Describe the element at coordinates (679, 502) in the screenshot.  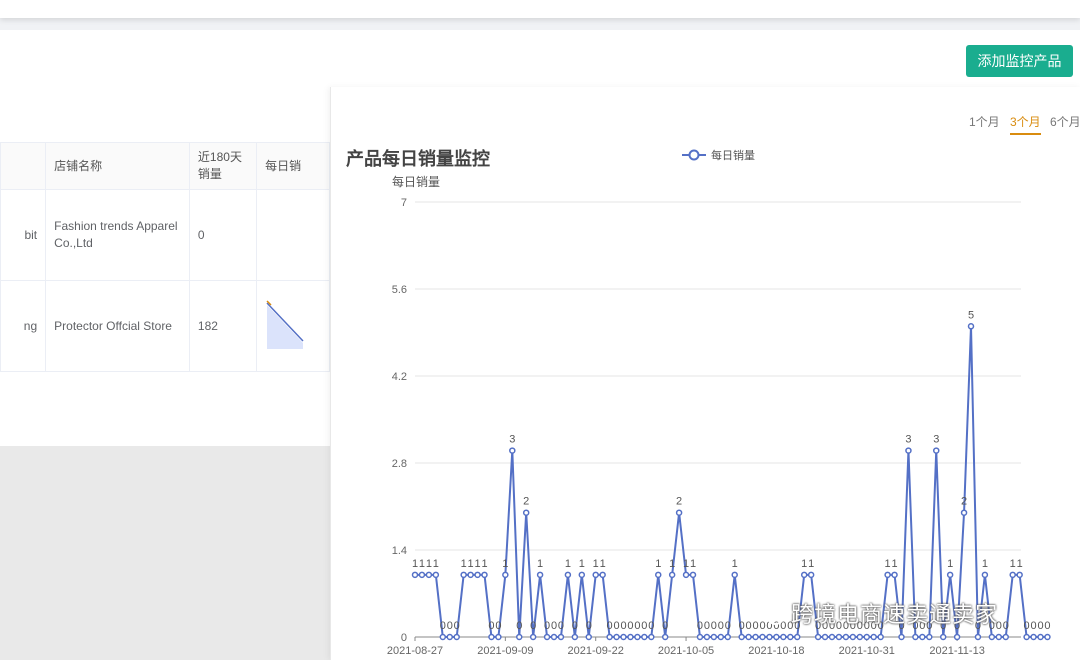
I see `data-label: 2` at that location.